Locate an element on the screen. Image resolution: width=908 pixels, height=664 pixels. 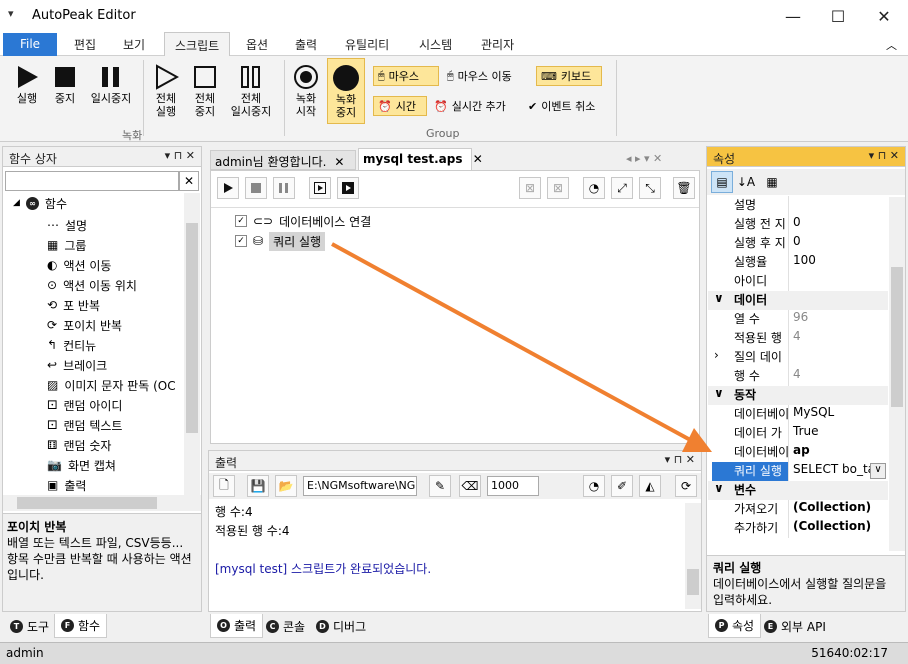
fill-button: ◭ is located at coordinates (650, 486).